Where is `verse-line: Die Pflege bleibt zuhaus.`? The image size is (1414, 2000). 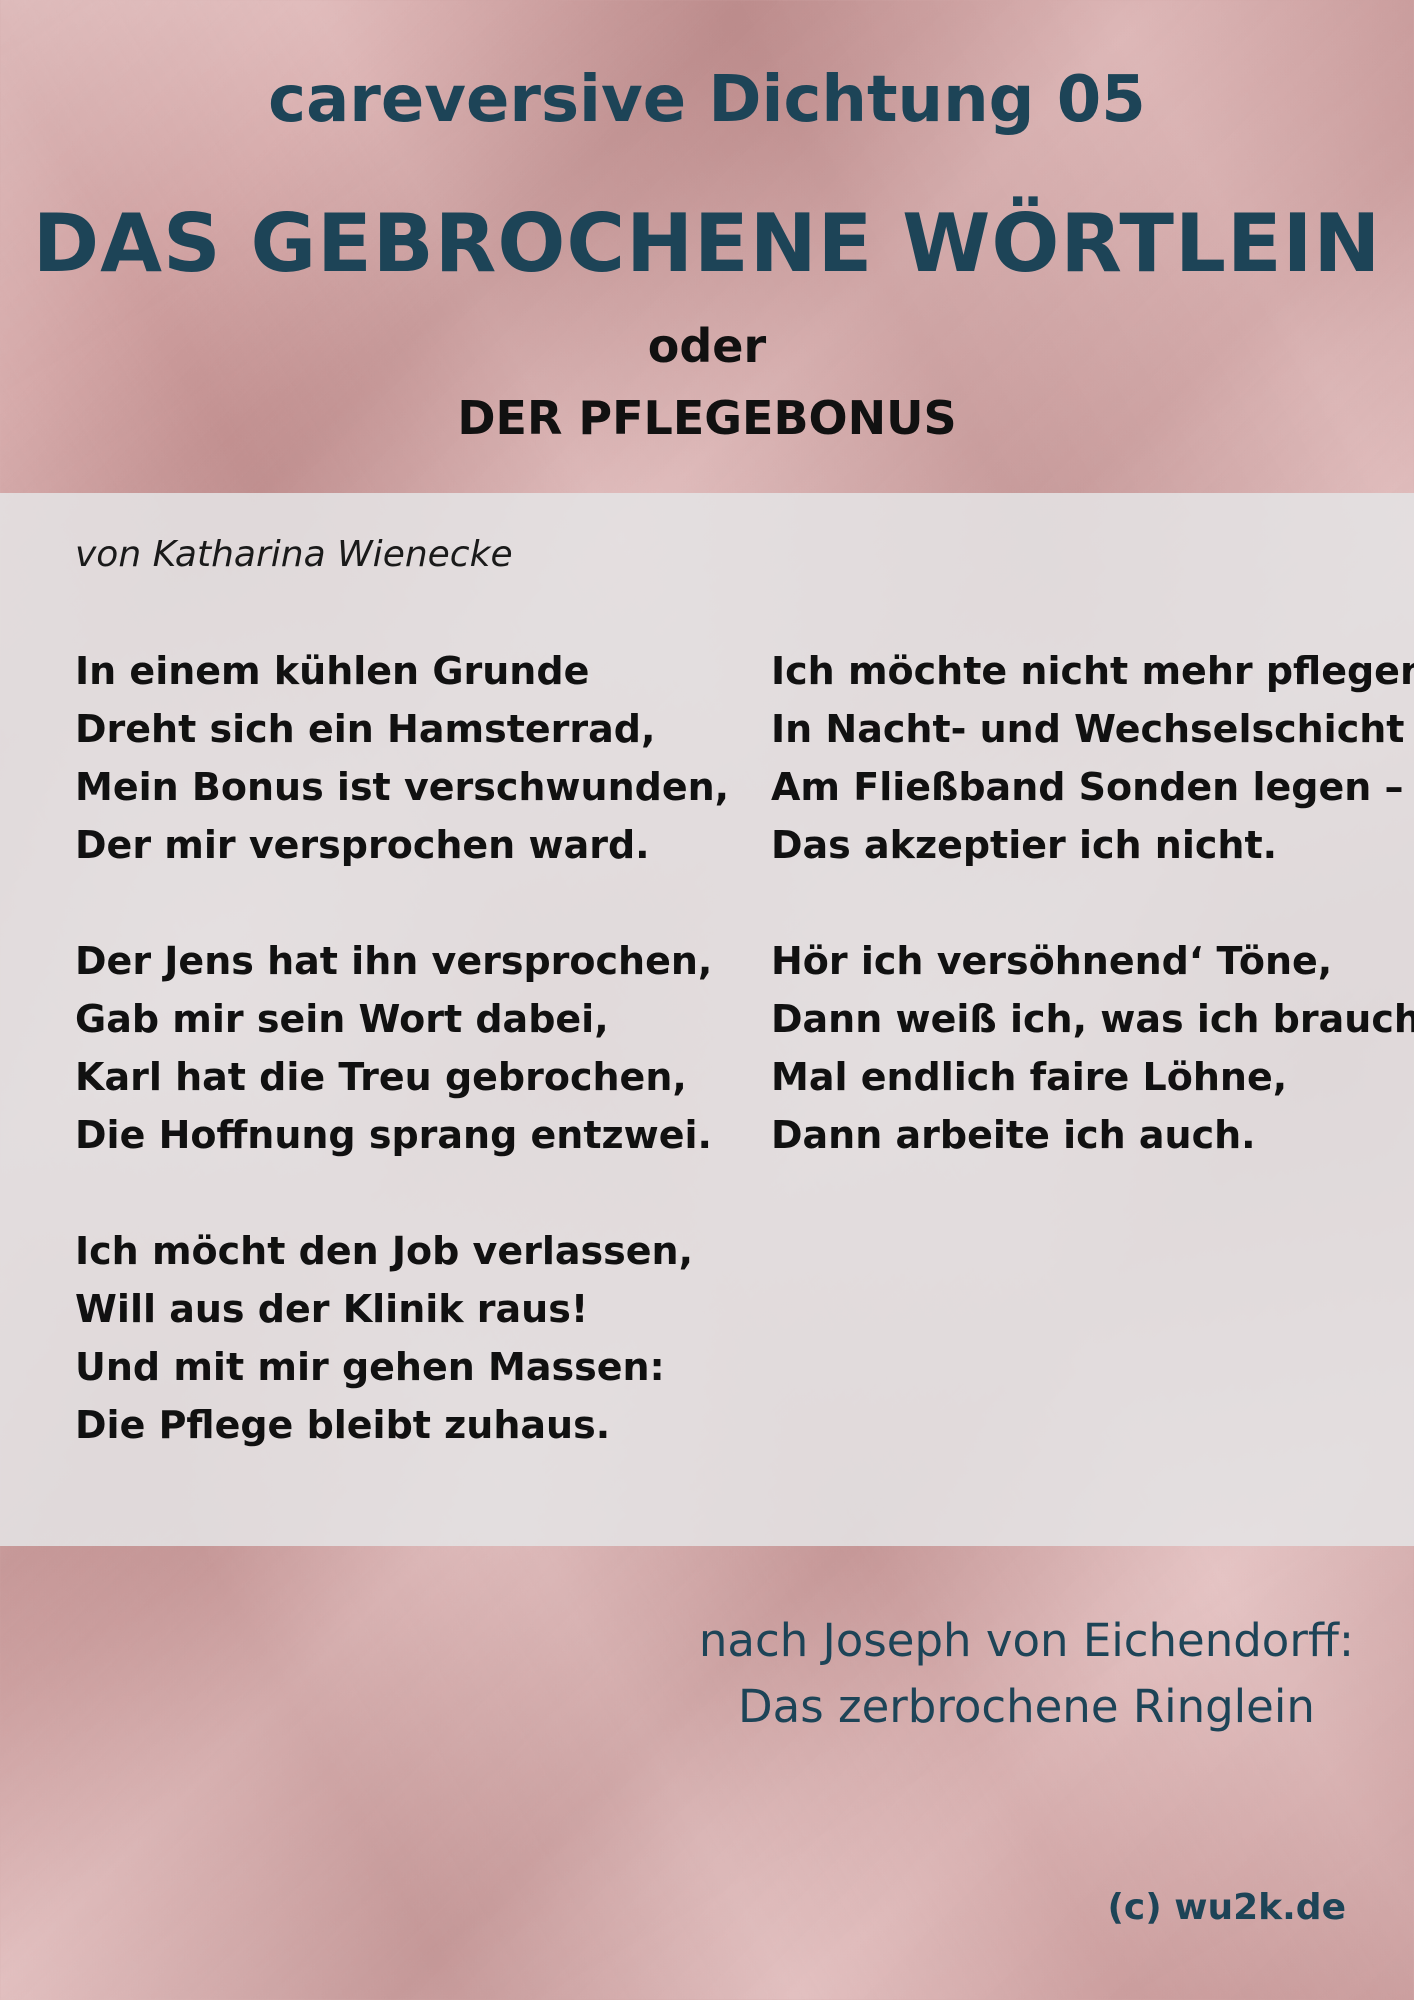
verse-line: Die Pflege bleibt zuhaus. is located at coordinates (343, 1425).